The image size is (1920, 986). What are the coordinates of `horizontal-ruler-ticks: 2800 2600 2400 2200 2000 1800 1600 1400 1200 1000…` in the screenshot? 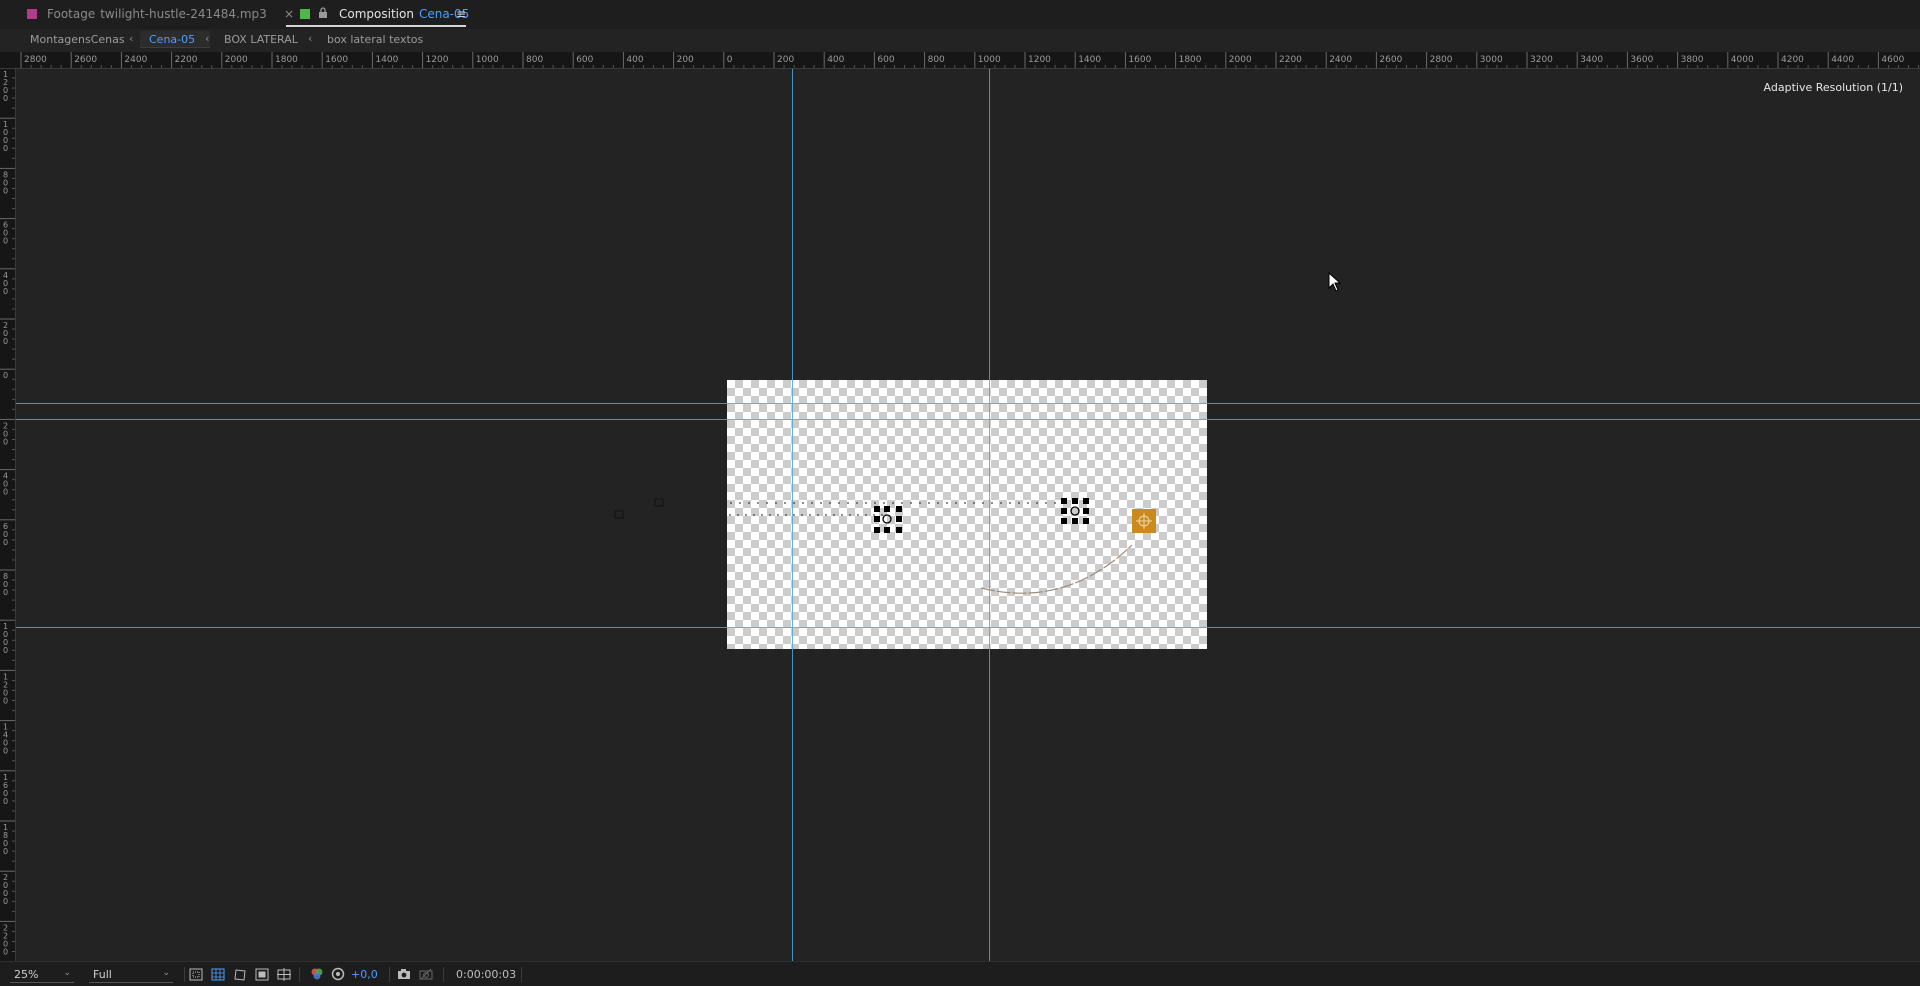 It's located at (970, 60).